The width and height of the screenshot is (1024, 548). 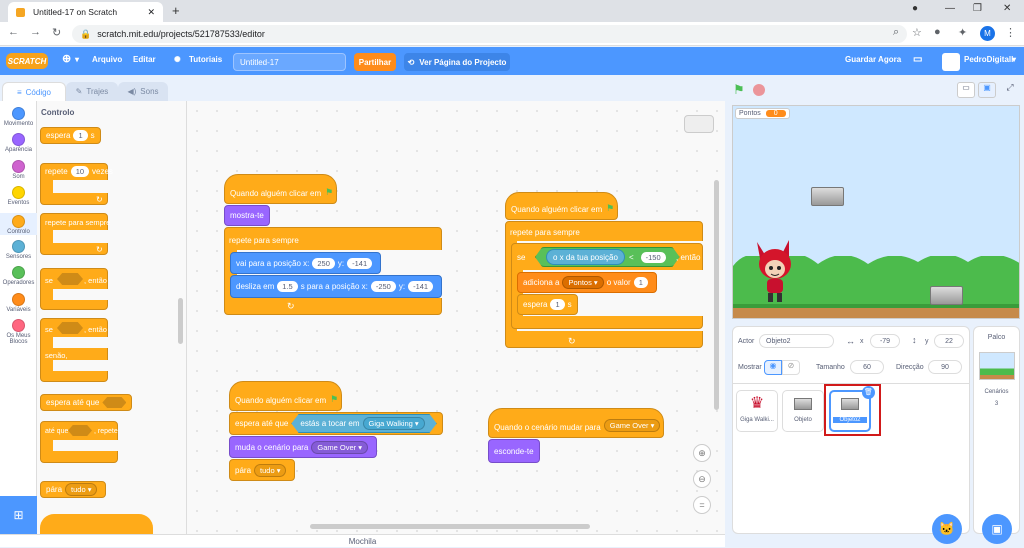 I want to click on category-2: Som, so click(x=18, y=170).